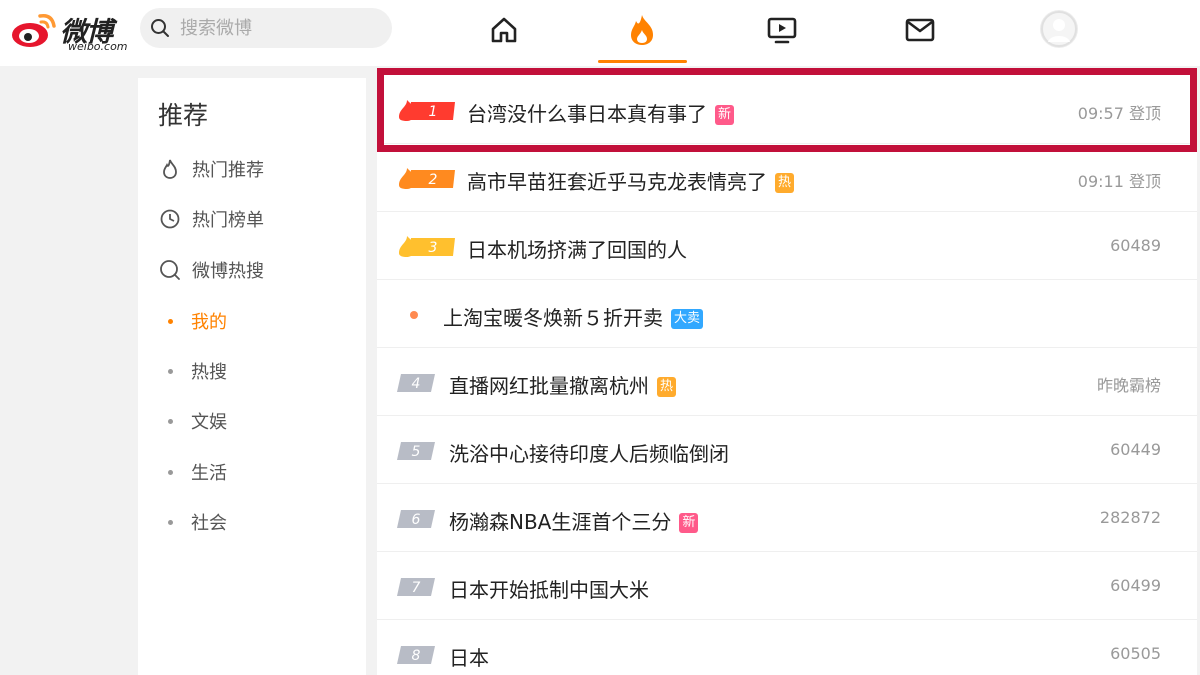 This screenshot has height=675, width=1200. Describe the element at coordinates (433, 248) in the screenshot. I see `rank-number: 3` at that location.